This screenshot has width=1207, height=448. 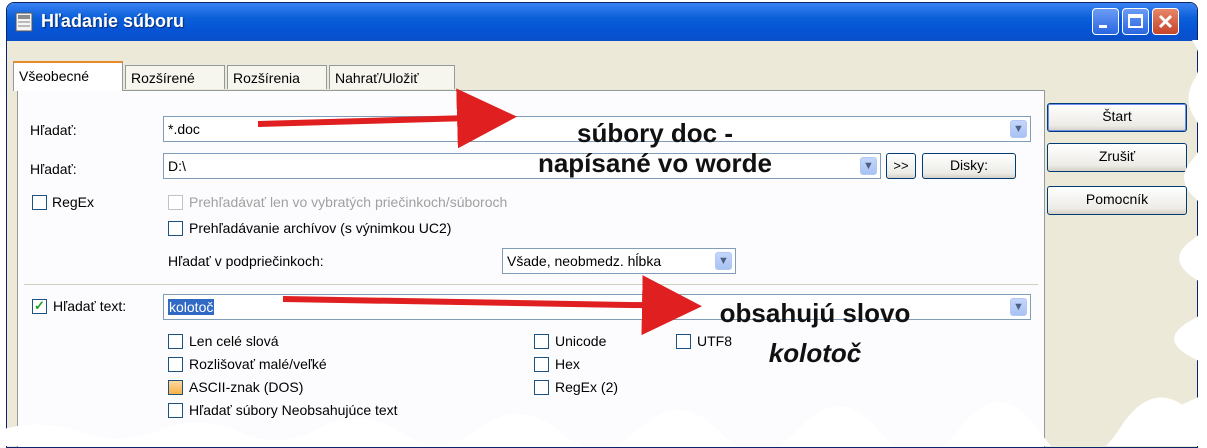 I want to click on annotation-contains-word-line1: obsahujú slovo, so click(x=815, y=313).